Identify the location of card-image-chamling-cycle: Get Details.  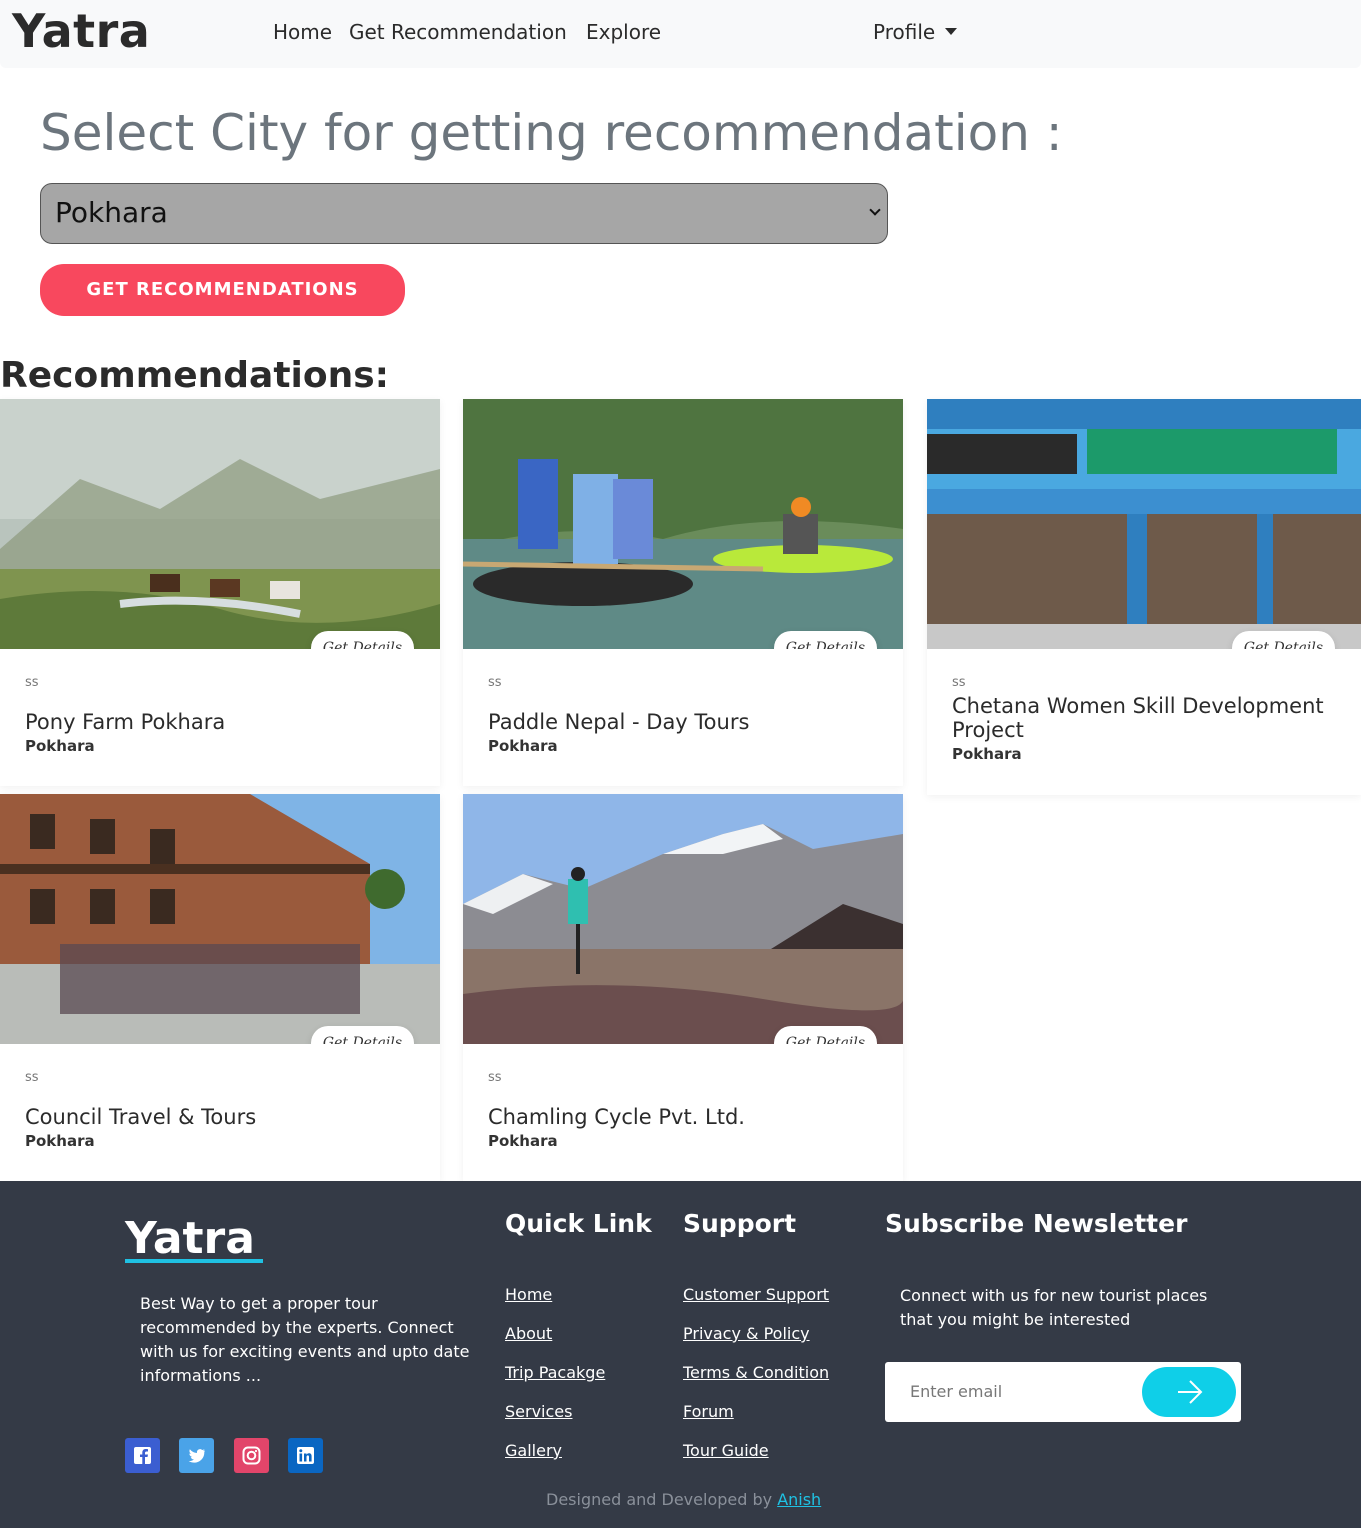
(683, 919).